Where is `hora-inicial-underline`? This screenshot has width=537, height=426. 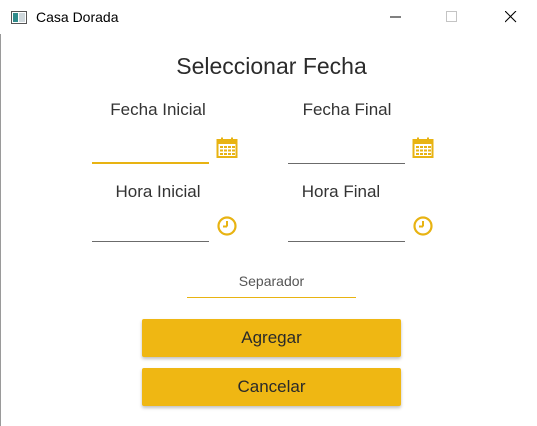
hora-inicial-underline is located at coordinates (150, 241).